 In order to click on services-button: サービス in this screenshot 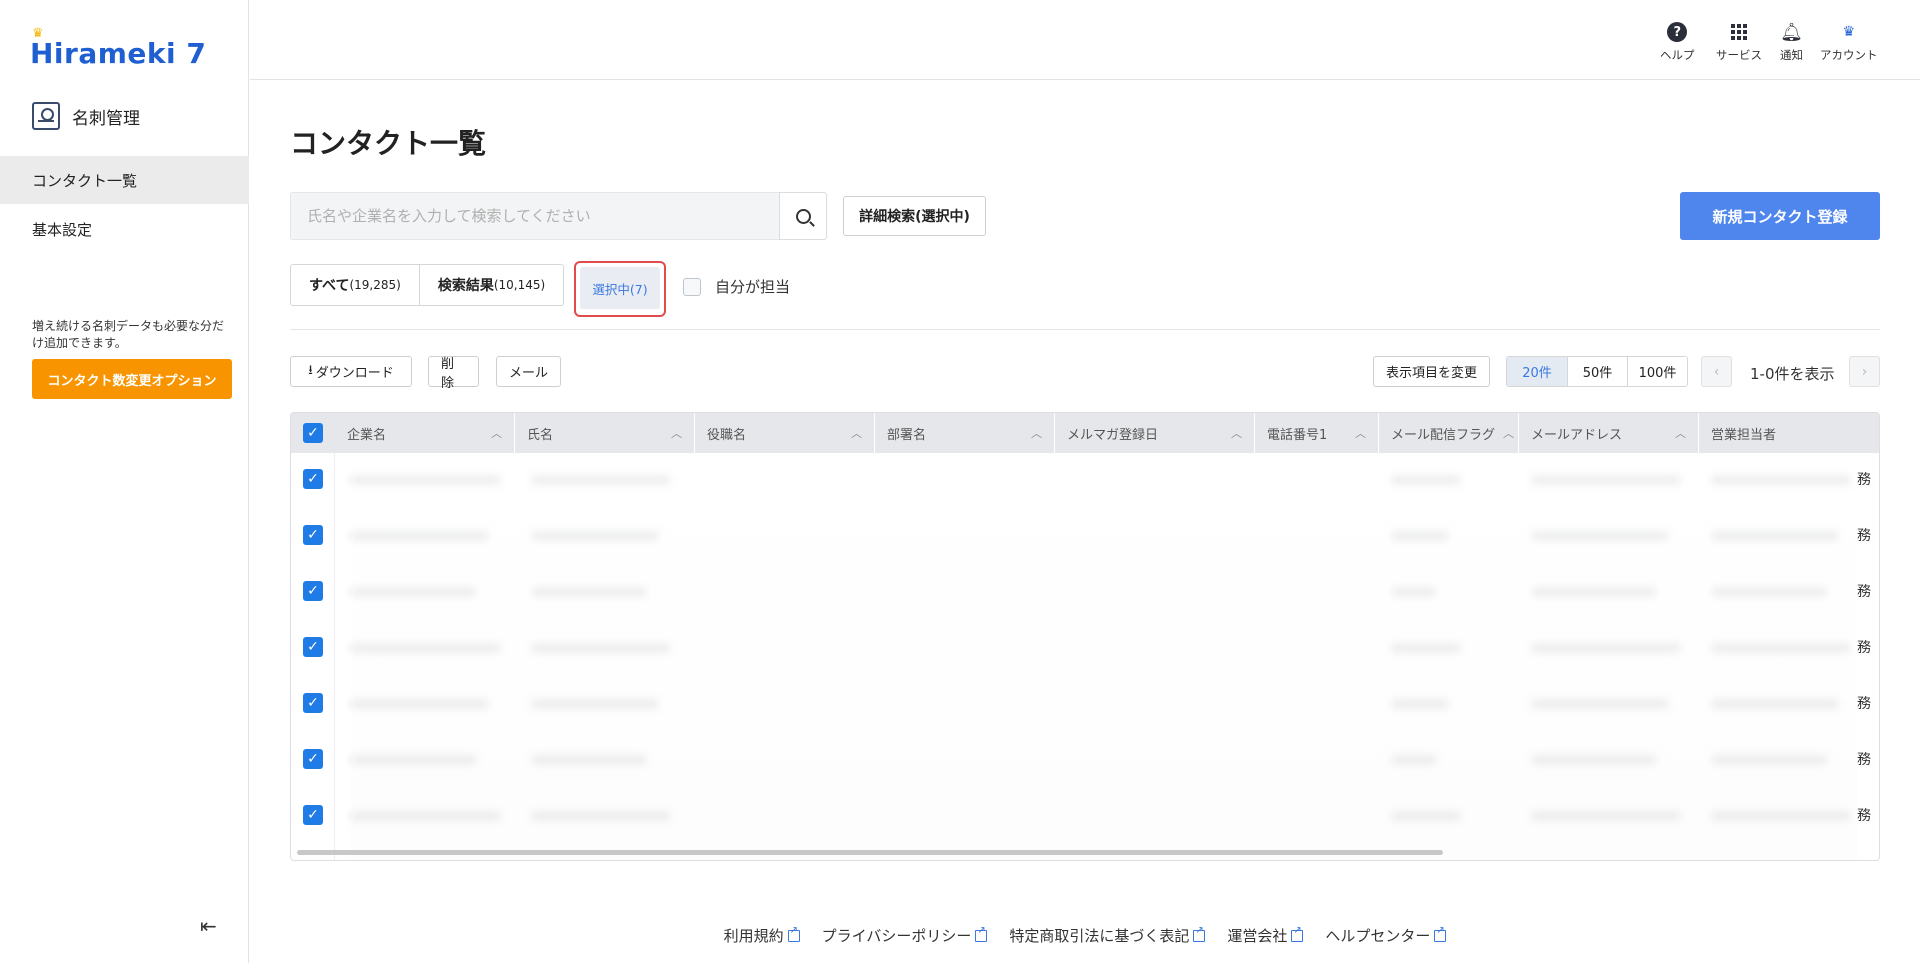, I will do `click(1739, 41)`.